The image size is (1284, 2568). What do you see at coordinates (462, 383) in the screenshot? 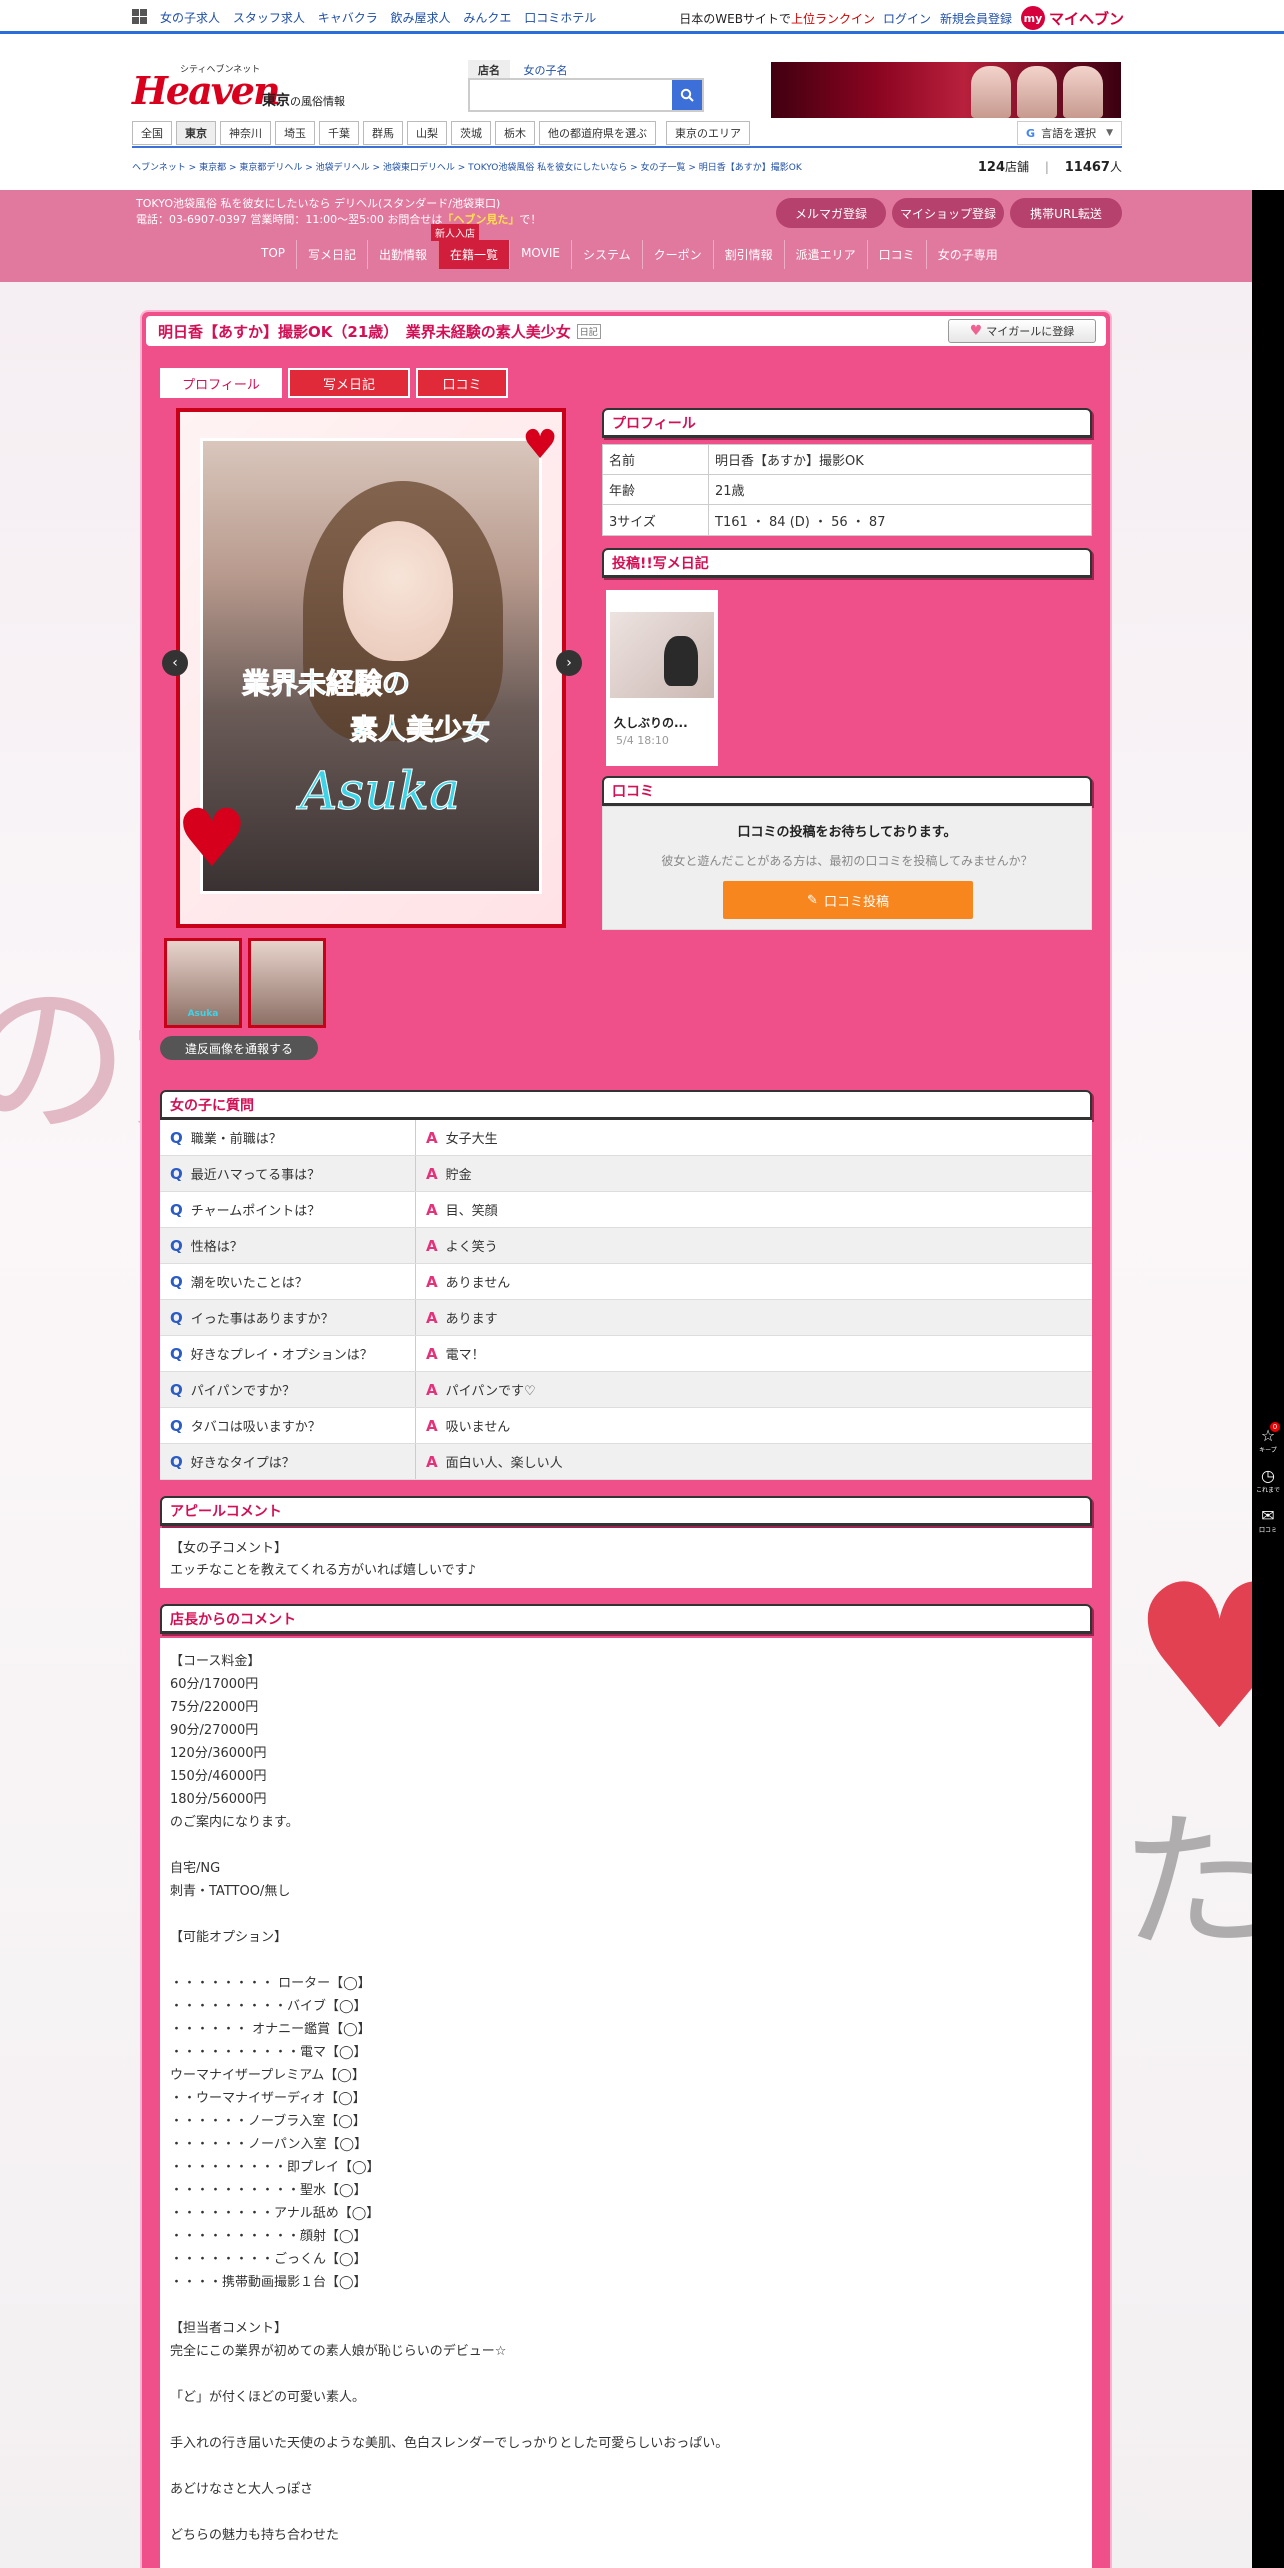
I see `tab-review: 口コミ` at bounding box center [462, 383].